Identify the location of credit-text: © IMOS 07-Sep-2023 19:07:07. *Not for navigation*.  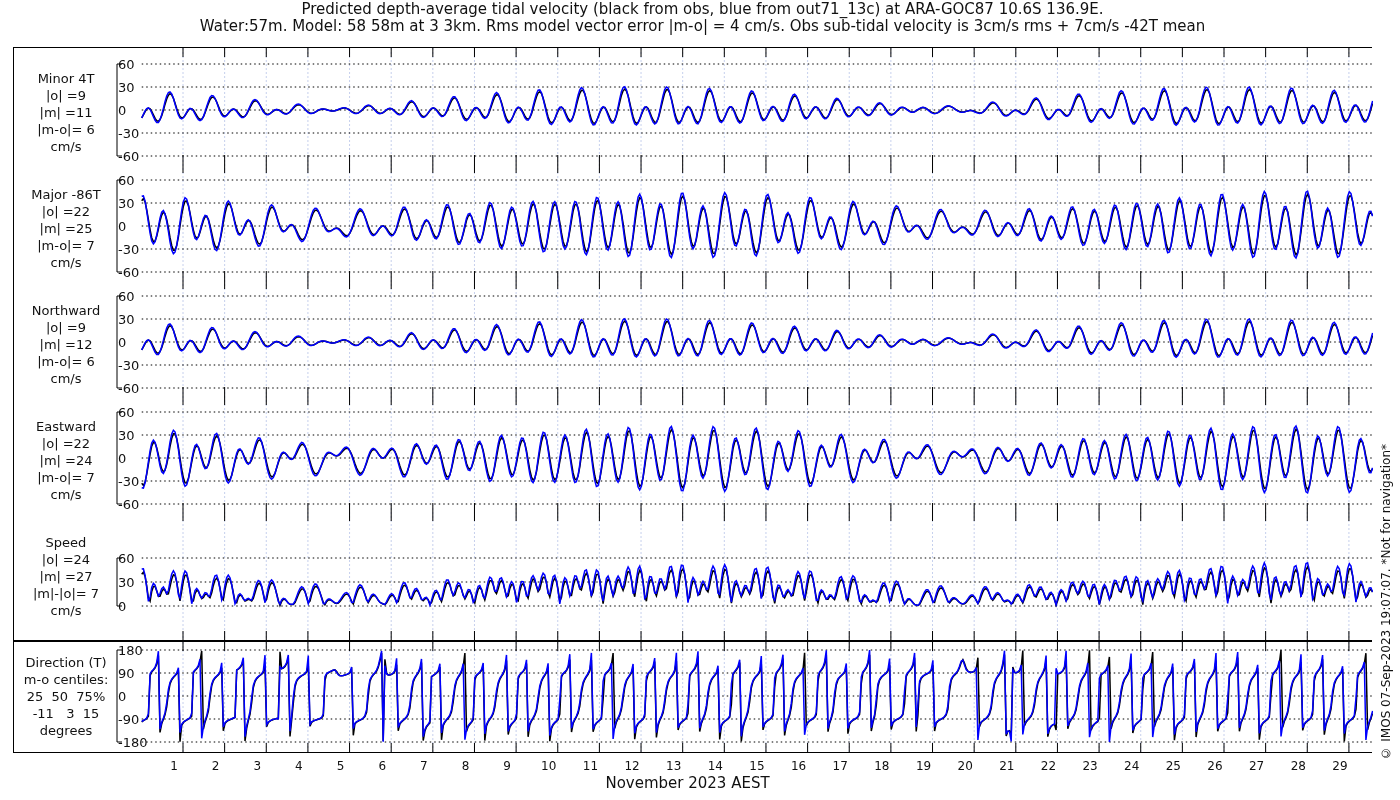
(1386, 602).